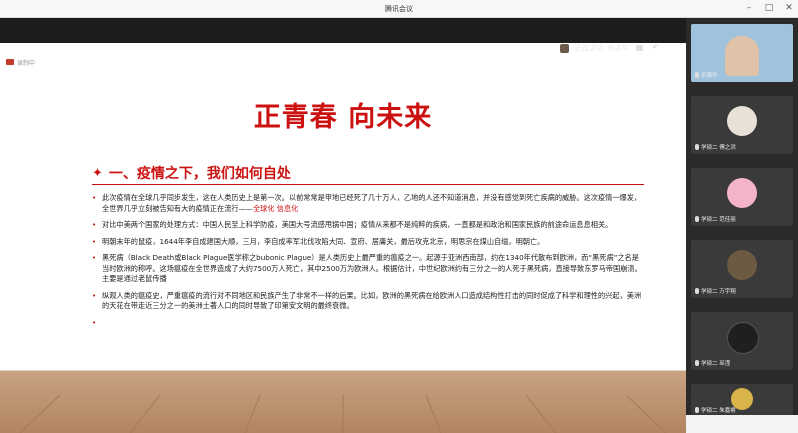 The image size is (798, 433). I want to click on speaker-avatar-icon, so click(564, 48).